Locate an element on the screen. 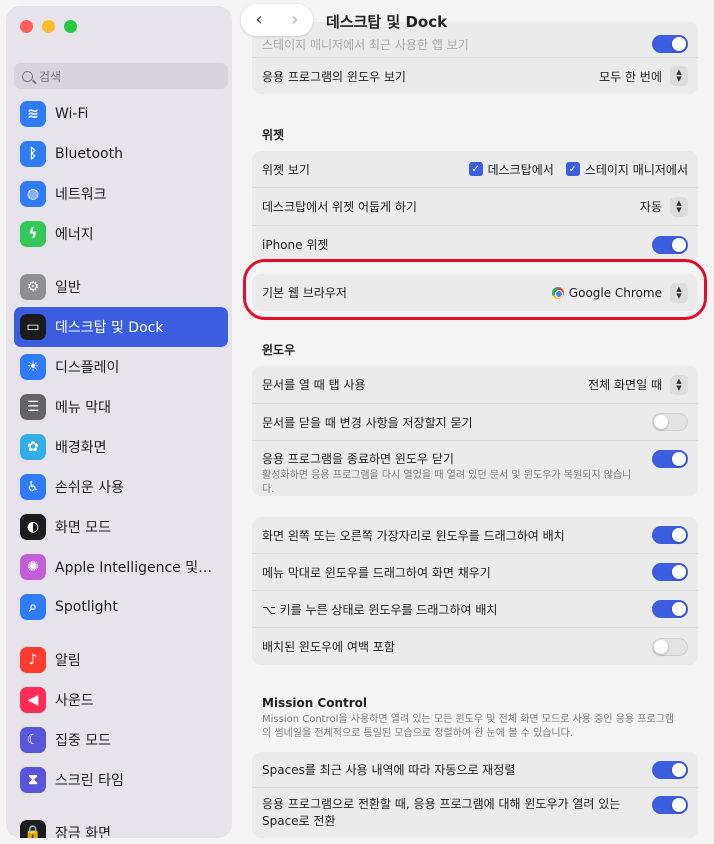 This screenshot has width=714, height=844. dim-widgets-row: 데스크탑에서 위젯 어둡게 하기 자동 ▲ ▼ is located at coordinates (475, 207).